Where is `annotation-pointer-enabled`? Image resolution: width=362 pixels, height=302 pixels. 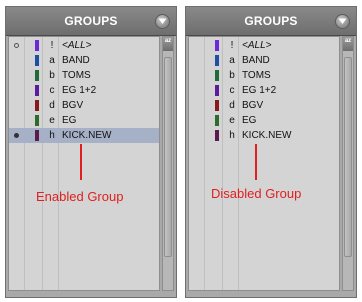
annotation-pointer-enabled is located at coordinates (81, 162).